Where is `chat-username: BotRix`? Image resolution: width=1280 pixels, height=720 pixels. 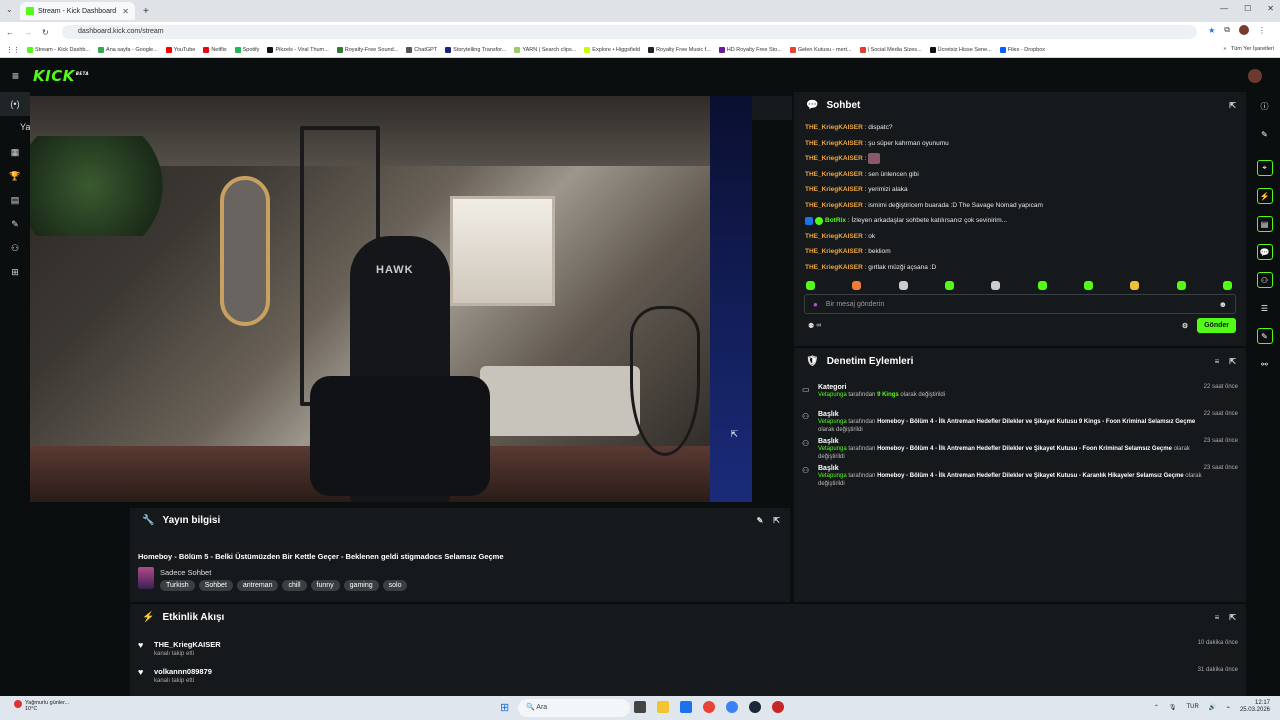 chat-username: BotRix is located at coordinates (835, 220).